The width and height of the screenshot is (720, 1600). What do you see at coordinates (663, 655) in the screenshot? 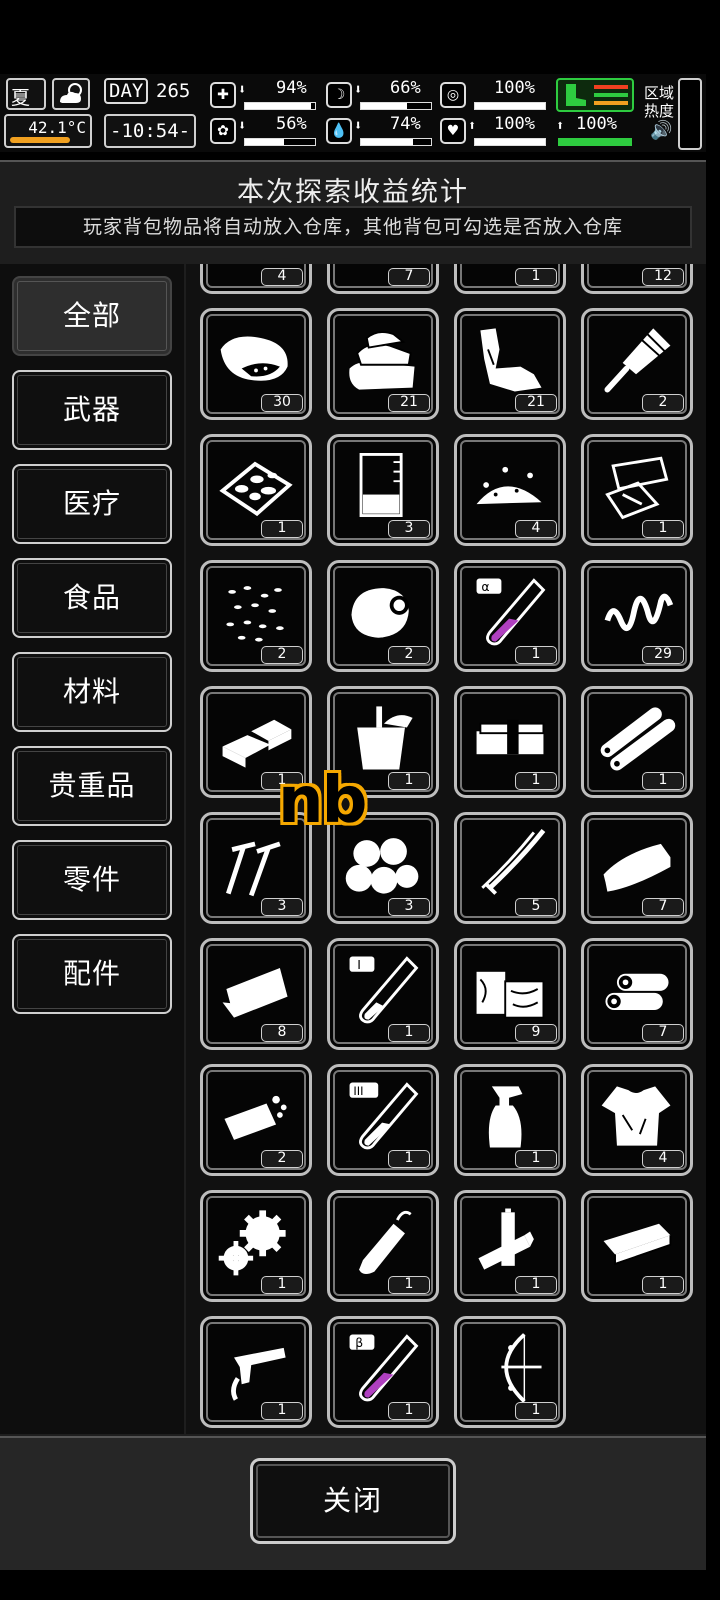
I see `item-count: 29` at bounding box center [663, 655].